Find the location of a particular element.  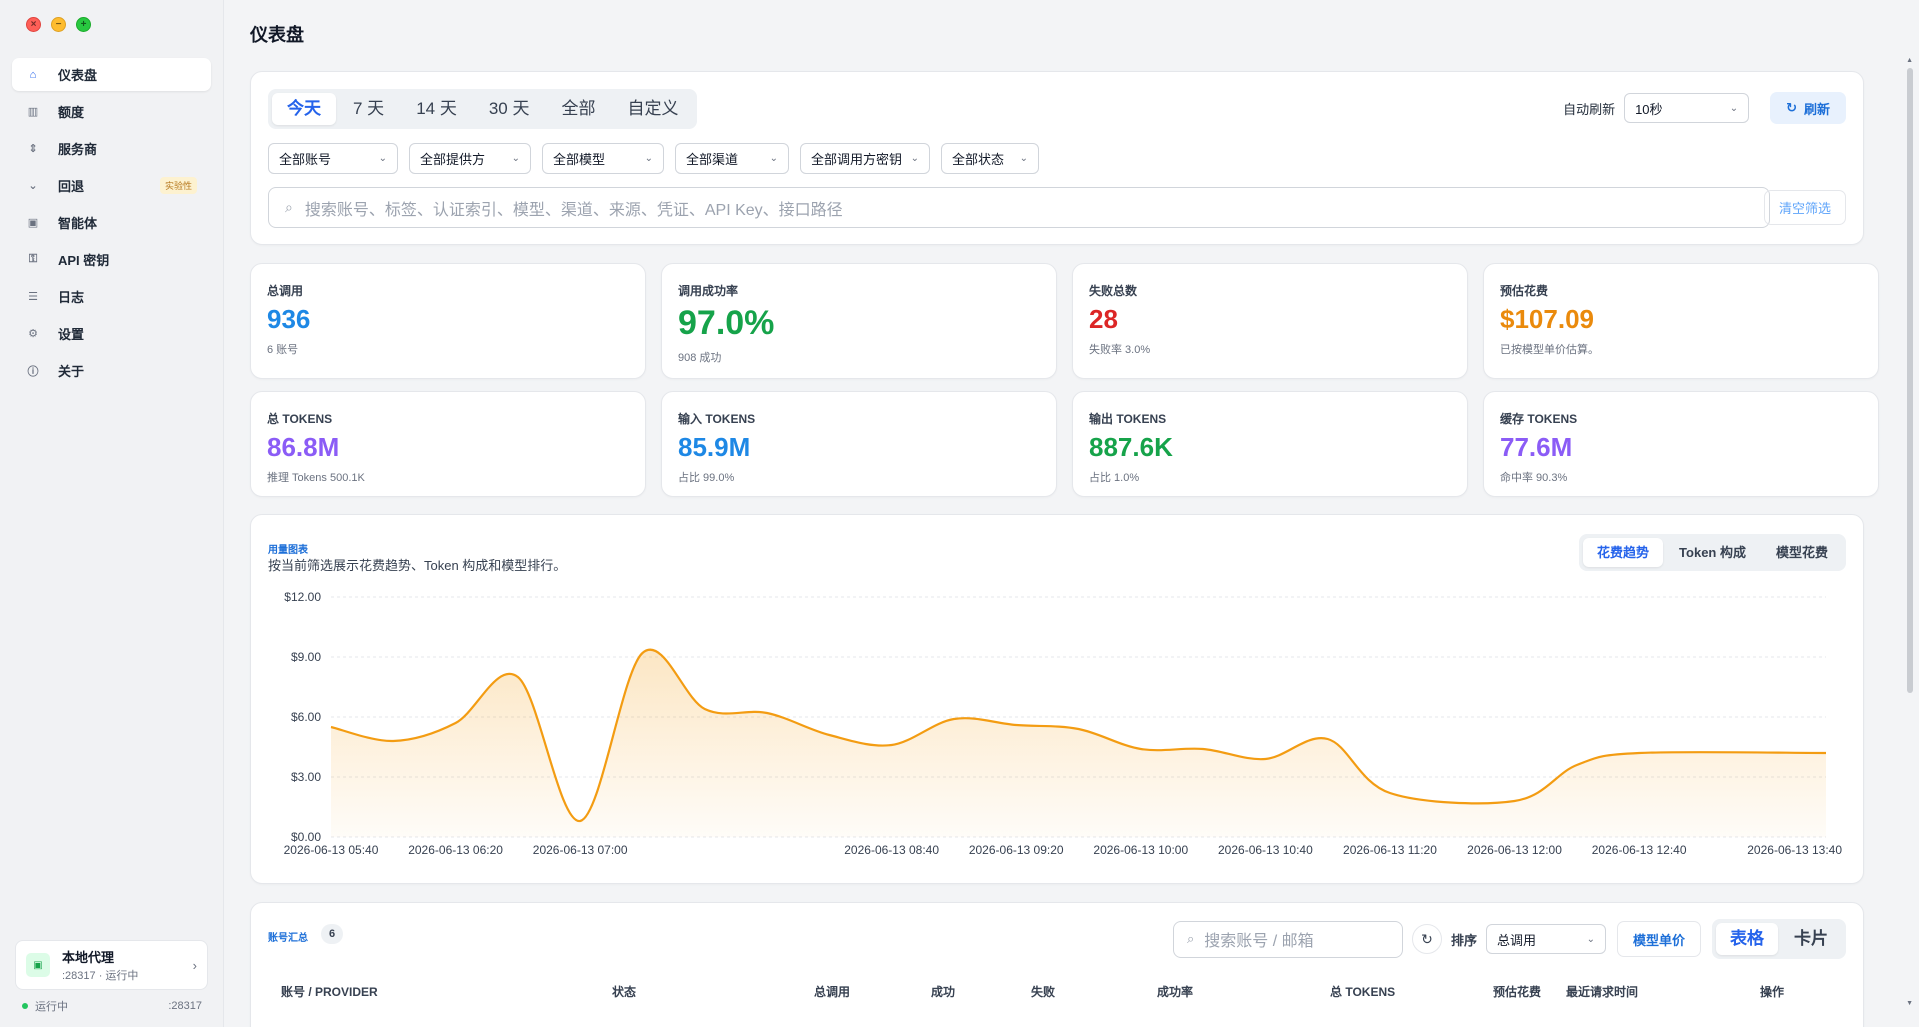

view-tab-1: 卡片 is located at coordinates (1811, 939).